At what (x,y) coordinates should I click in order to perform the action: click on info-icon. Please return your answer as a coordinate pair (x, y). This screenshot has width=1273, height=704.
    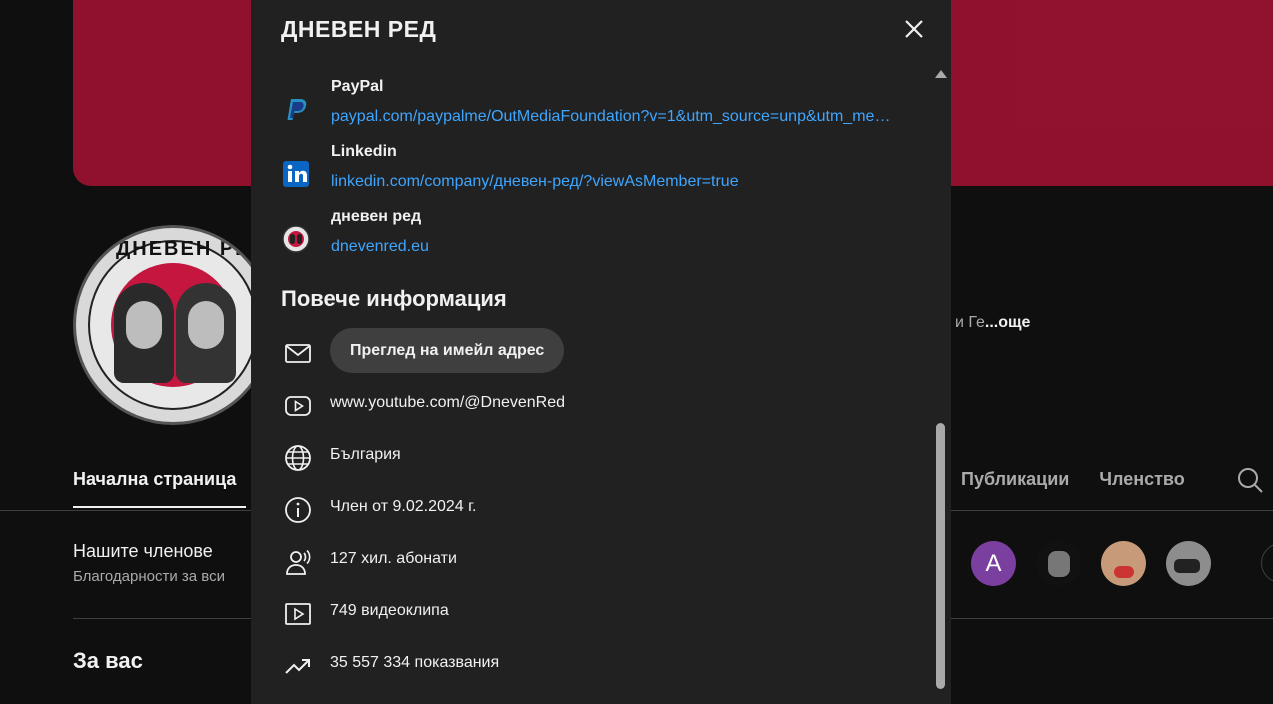
    Looking at the image, I should click on (298, 510).